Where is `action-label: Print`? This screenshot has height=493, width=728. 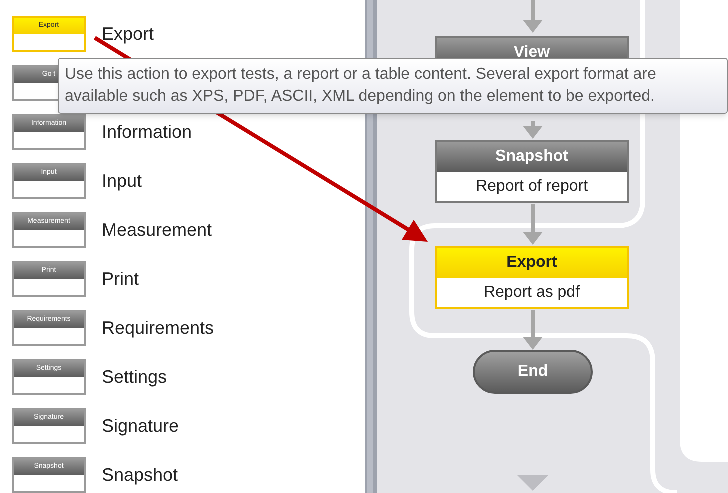
action-label: Print is located at coordinates (121, 279).